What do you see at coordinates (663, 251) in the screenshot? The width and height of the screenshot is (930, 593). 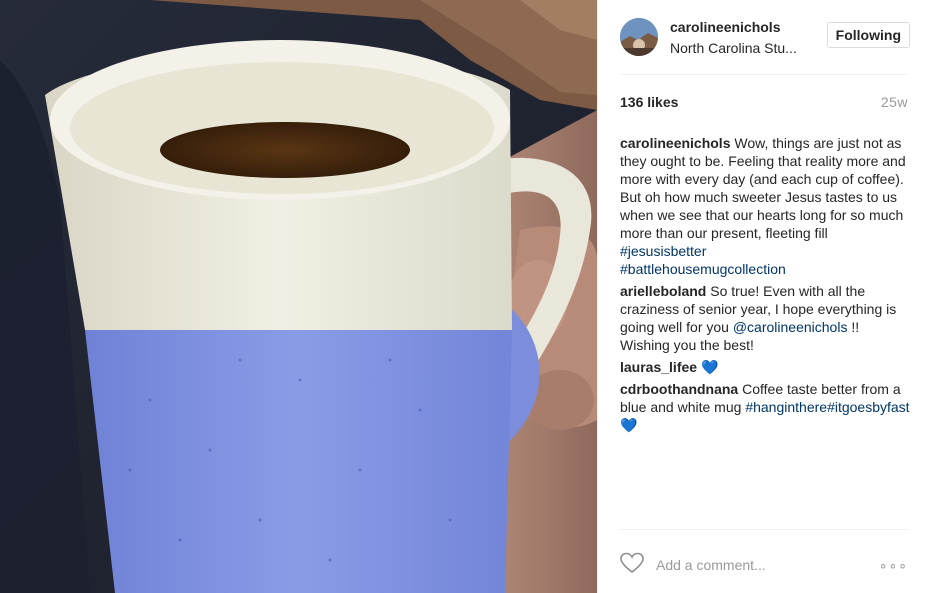 I see `hashtag: #jesusisbetter` at bounding box center [663, 251].